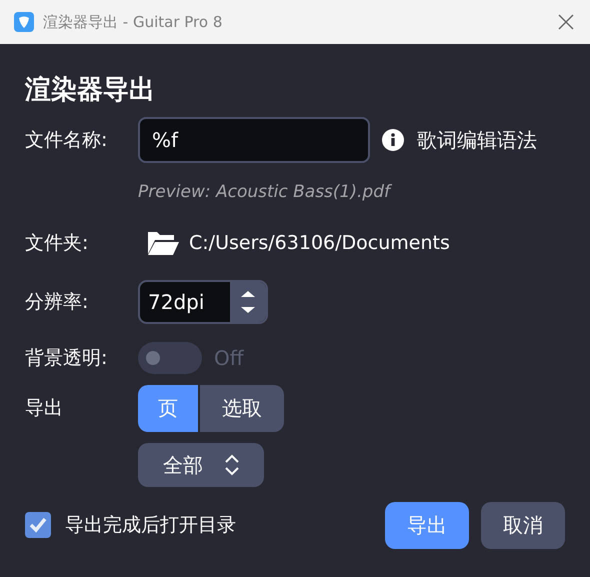 This screenshot has width=590, height=577. I want to click on spin-arrows-icon, so click(248, 302).